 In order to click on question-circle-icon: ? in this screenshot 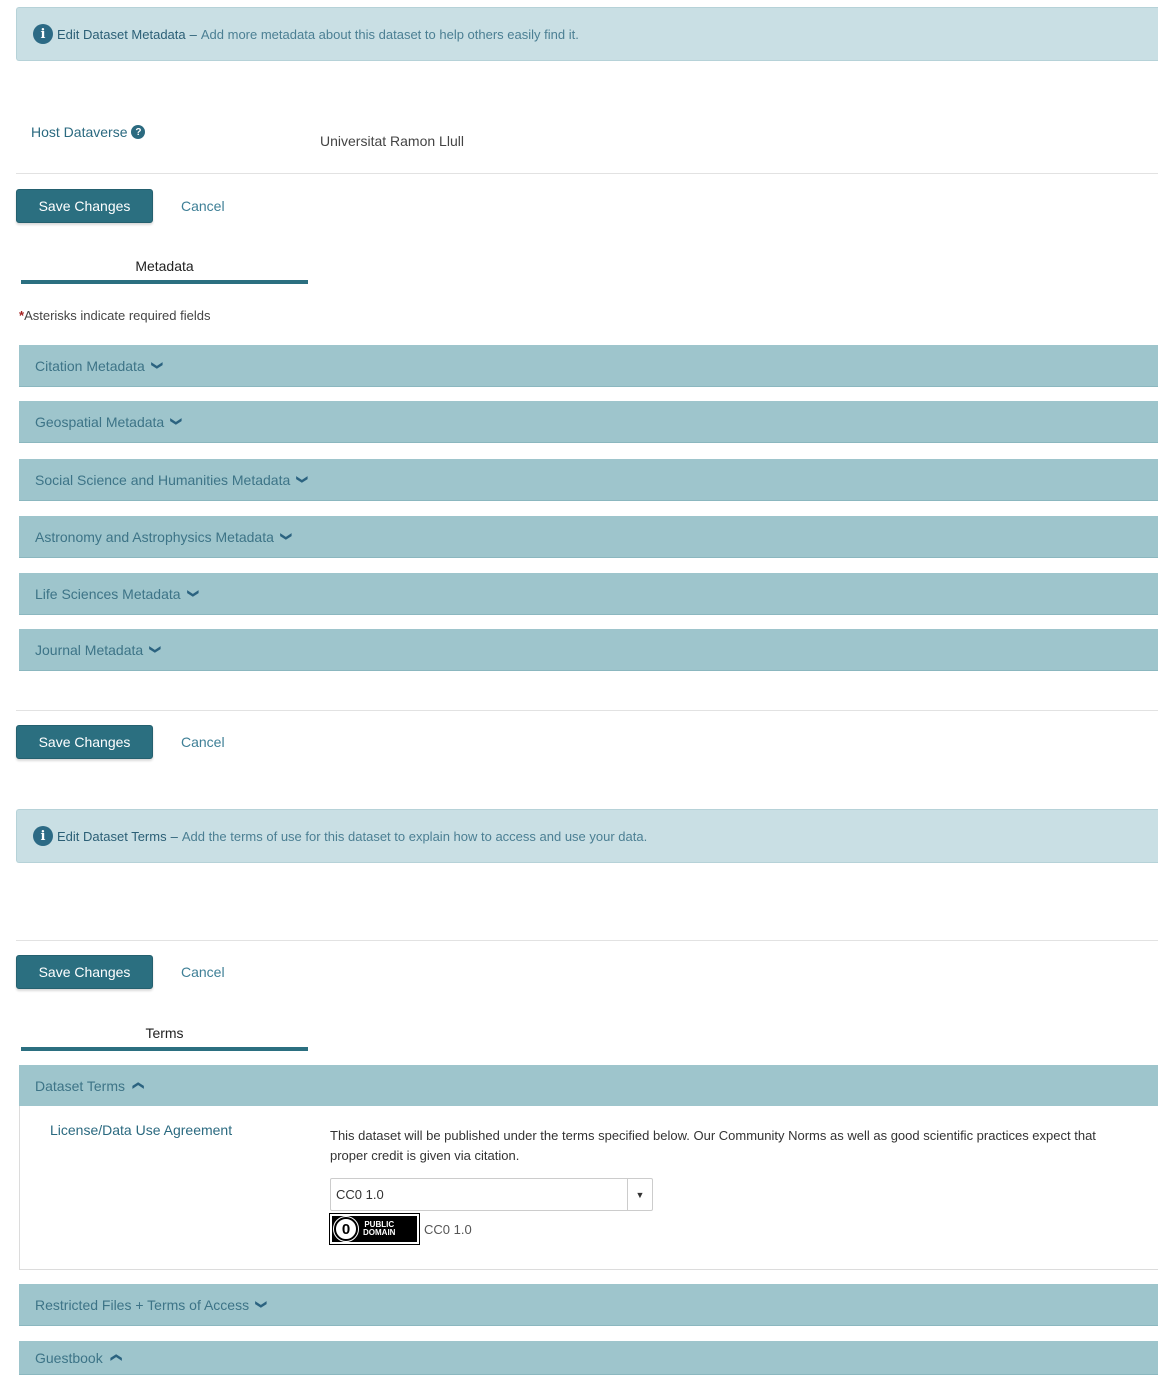, I will do `click(138, 132)`.